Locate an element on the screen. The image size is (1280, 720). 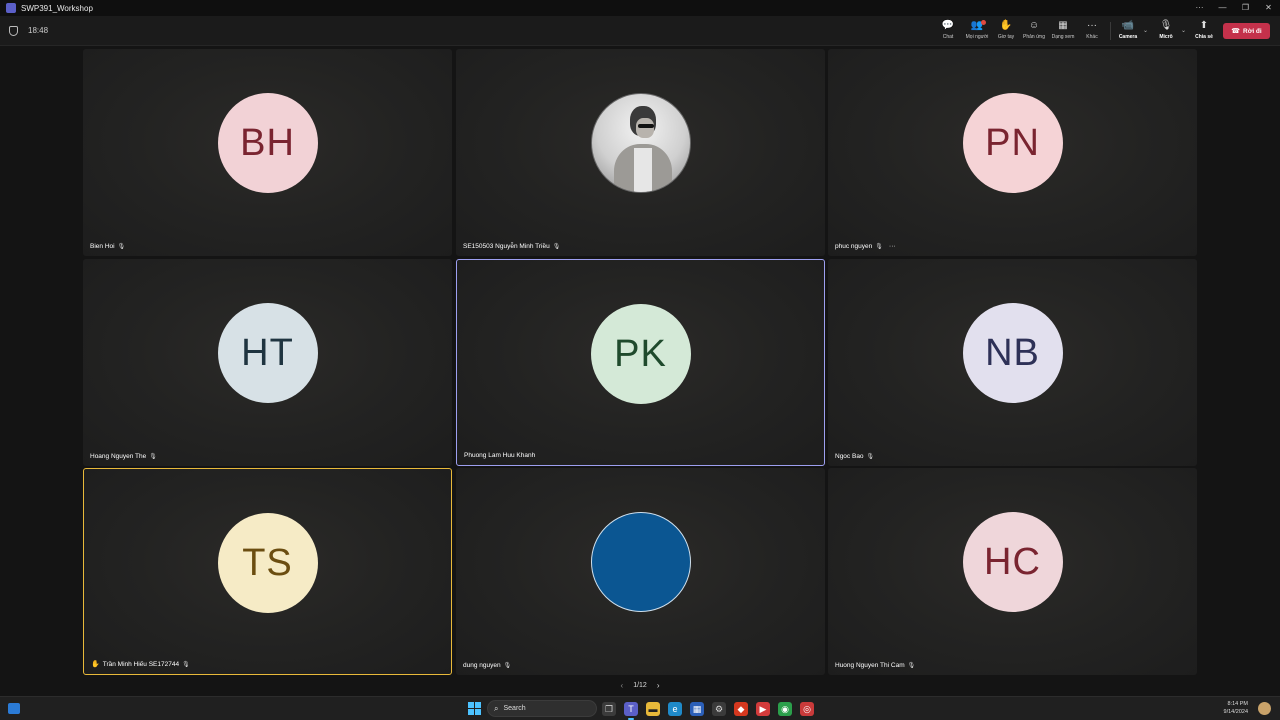
avatar: TS is located at coordinates (267, 563).